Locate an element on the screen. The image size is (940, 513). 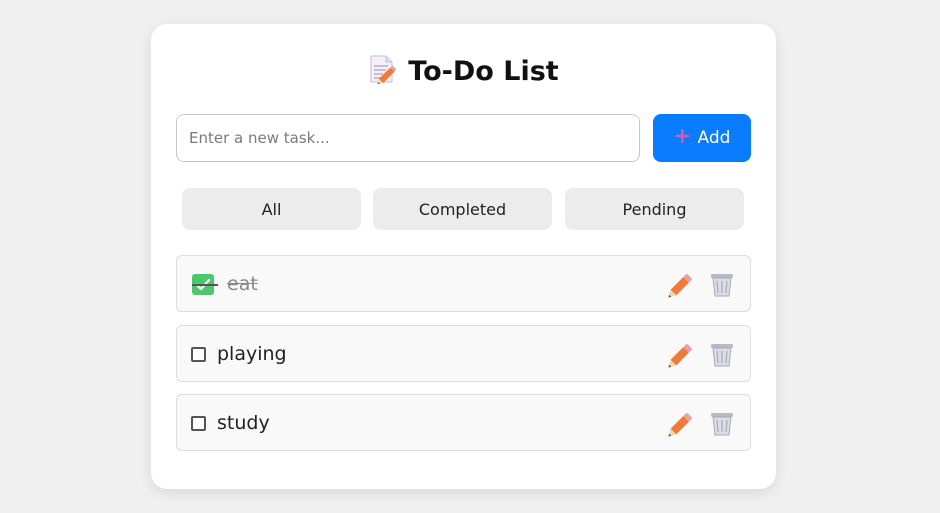
filter-completed-button: Completed is located at coordinates (462, 209).